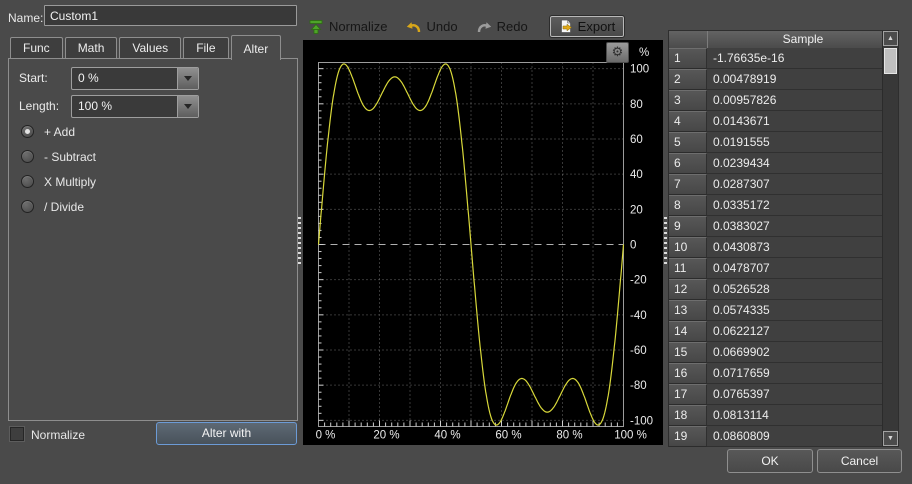 Image resolution: width=912 pixels, height=484 pixels. Describe the element at coordinates (794, 121) in the screenshot. I see `sample-value-cell: 0.0143671` at that location.